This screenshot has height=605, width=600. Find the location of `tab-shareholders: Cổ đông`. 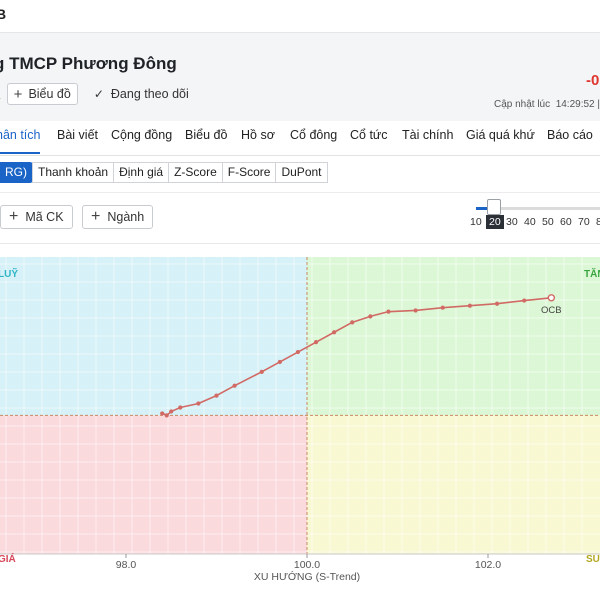

tab-shareholders: Cổ đông is located at coordinates (313, 135).